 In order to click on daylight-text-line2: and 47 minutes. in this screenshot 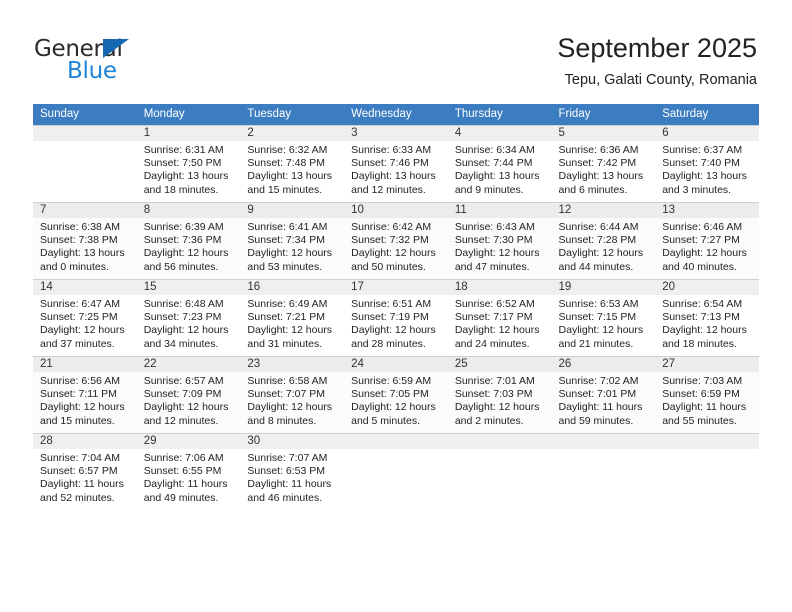, I will do `click(492, 266)`.